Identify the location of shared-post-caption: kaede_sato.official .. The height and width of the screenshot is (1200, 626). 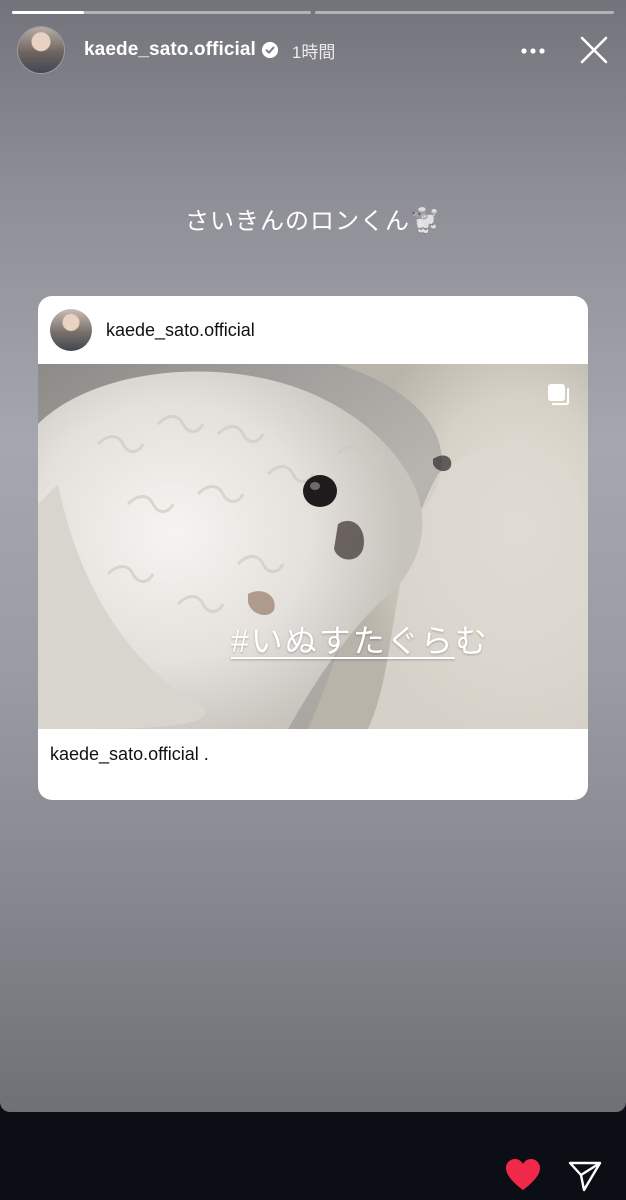
(129, 754).